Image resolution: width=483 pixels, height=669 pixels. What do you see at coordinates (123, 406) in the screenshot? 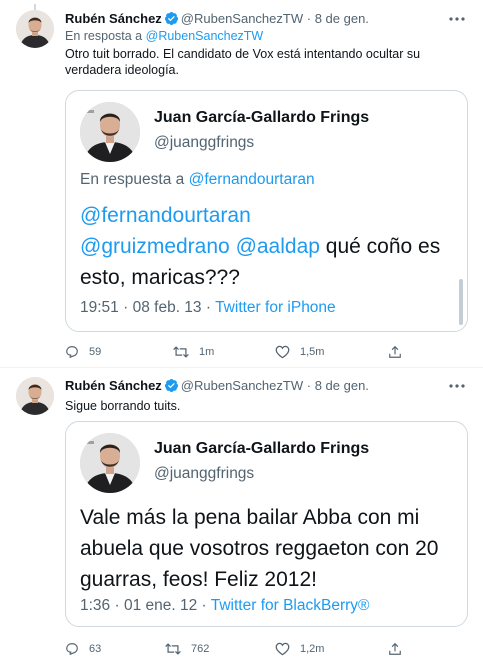
I see `tweet-text: Sigue borrando tuits.` at bounding box center [123, 406].